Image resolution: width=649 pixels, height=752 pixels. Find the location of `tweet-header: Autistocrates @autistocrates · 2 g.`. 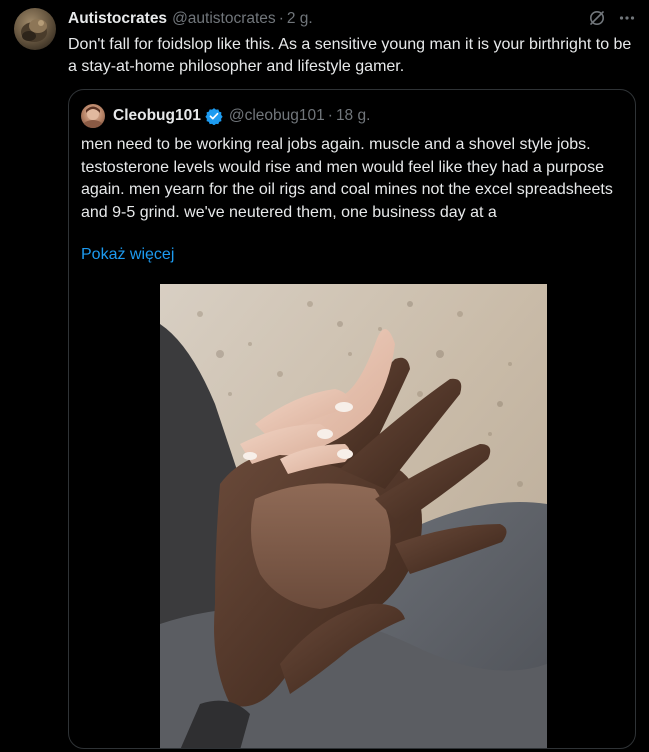

tweet-header: Autistocrates @autistocrates · 2 g. is located at coordinates (190, 19).